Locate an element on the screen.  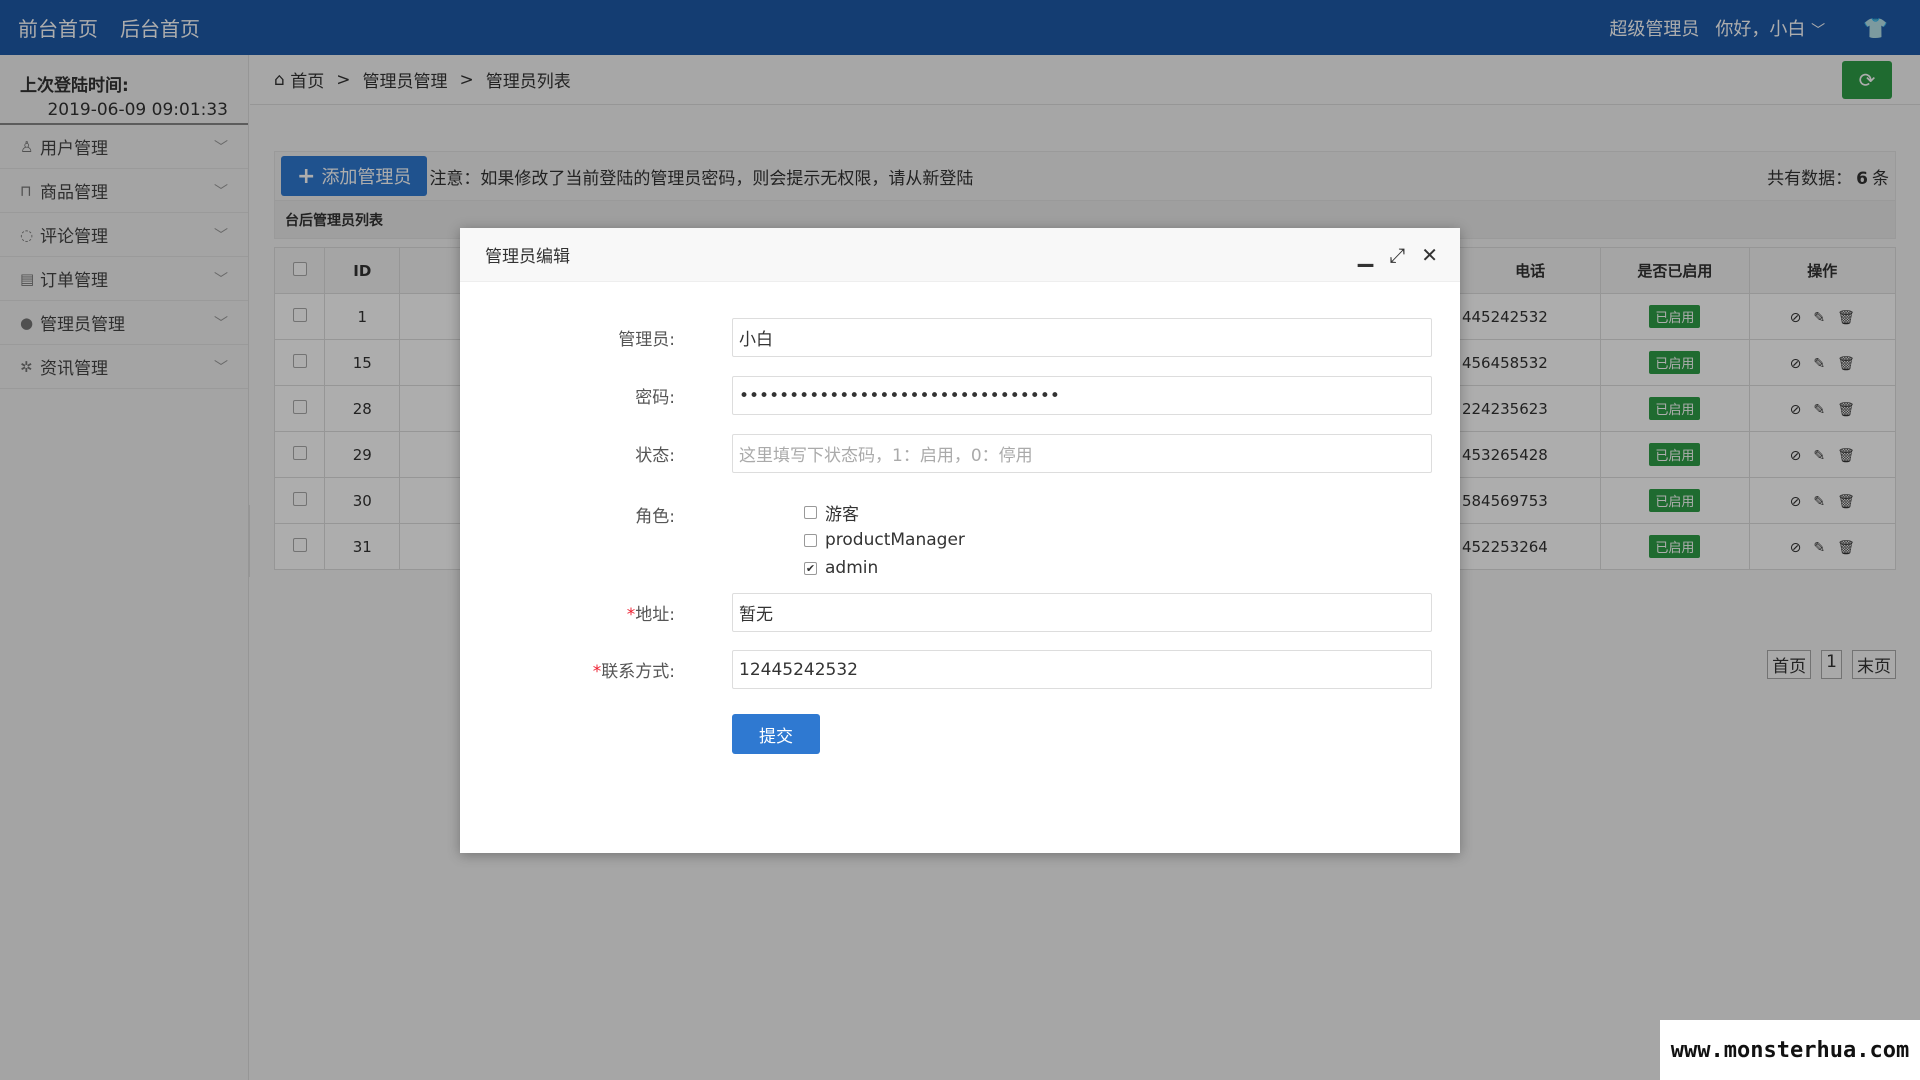
dialog-header: 管理员编辑 ▁ ⤢ ✕ is located at coordinates (960, 255).